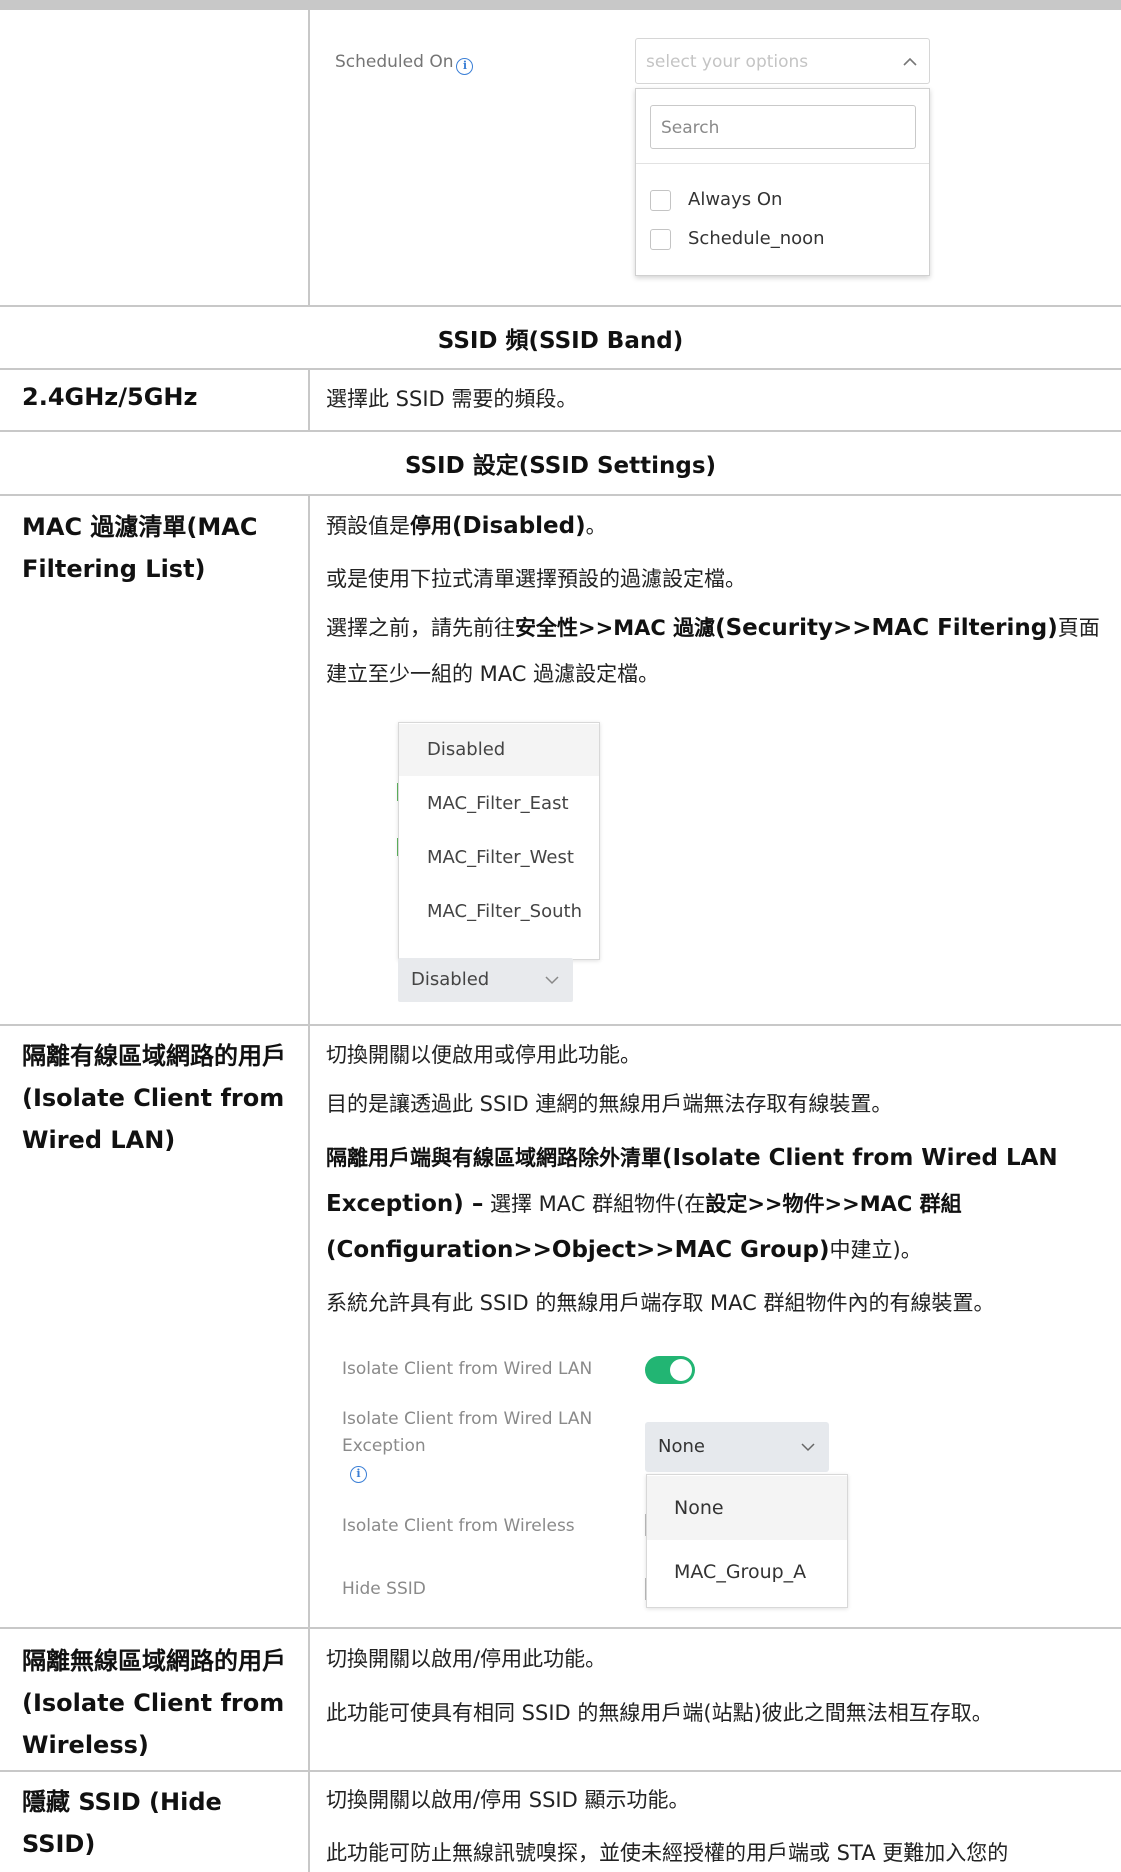 Image resolution: width=1121 pixels, height=1872 pixels. Describe the element at coordinates (609, 1104) in the screenshot. I see `isolate-wired-p2: 目的是讓透過此 SSID 連網的無線用戶端無法存取有線裝置。` at that location.